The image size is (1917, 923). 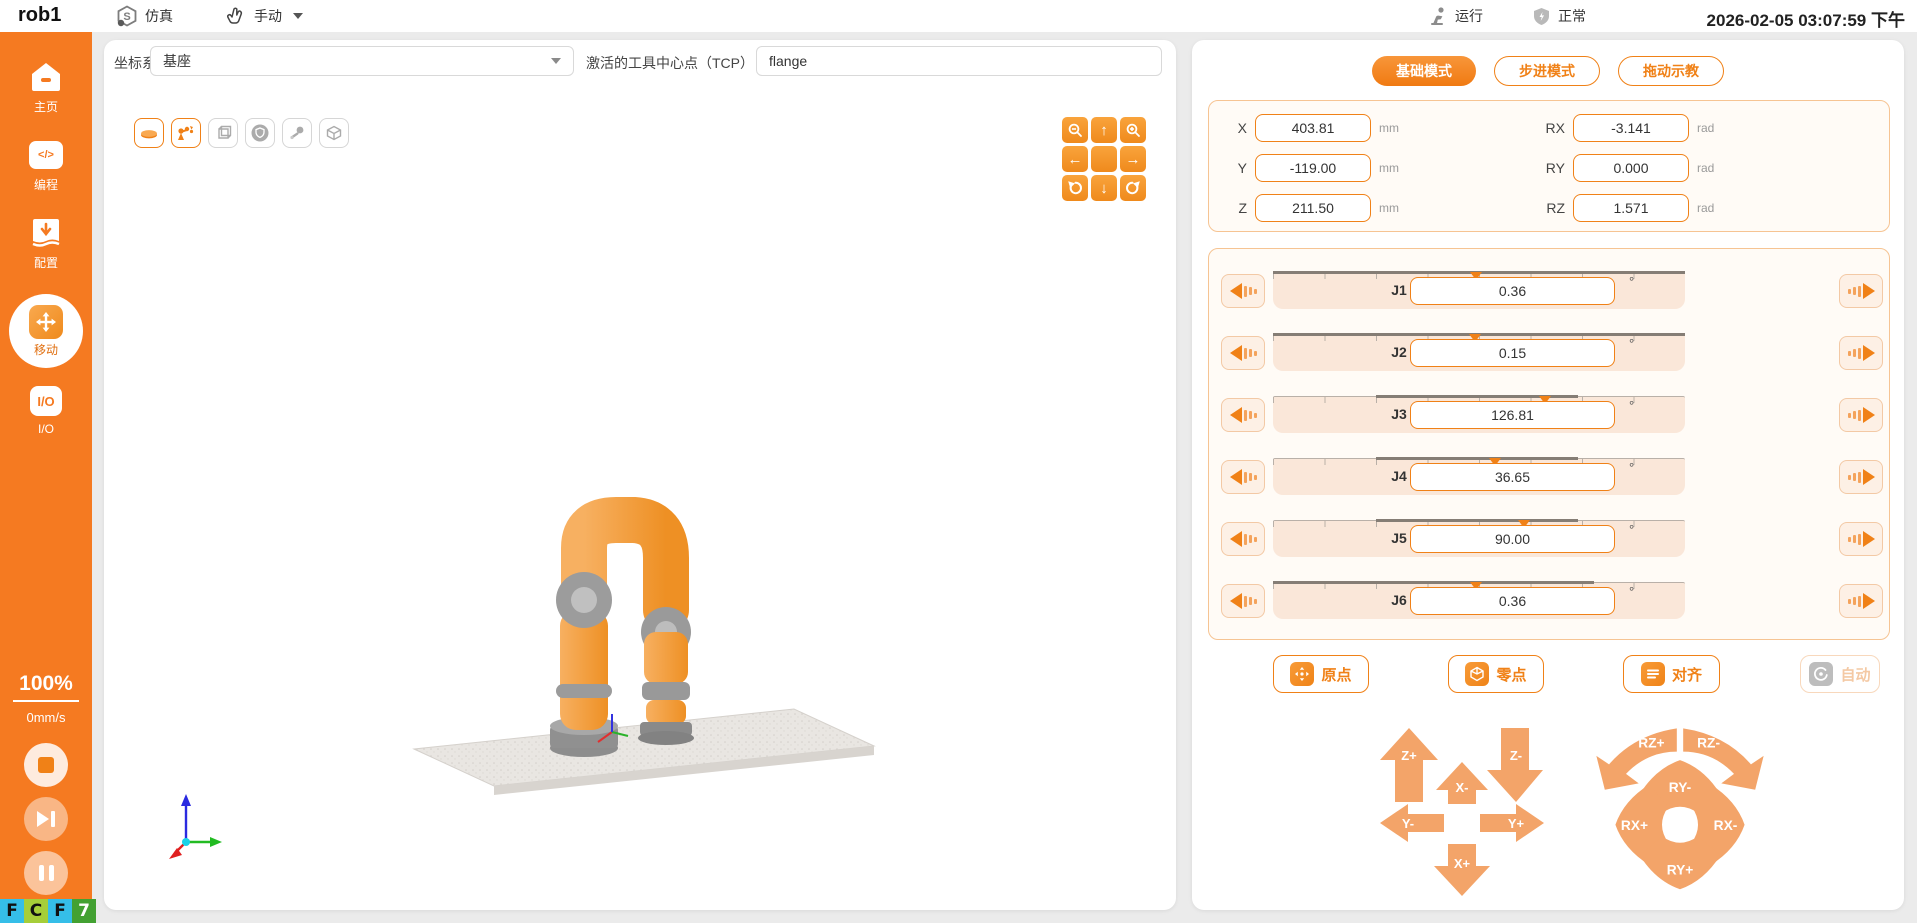 I want to click on sidebar-item-config: 配置, so click(x=46, y=243).